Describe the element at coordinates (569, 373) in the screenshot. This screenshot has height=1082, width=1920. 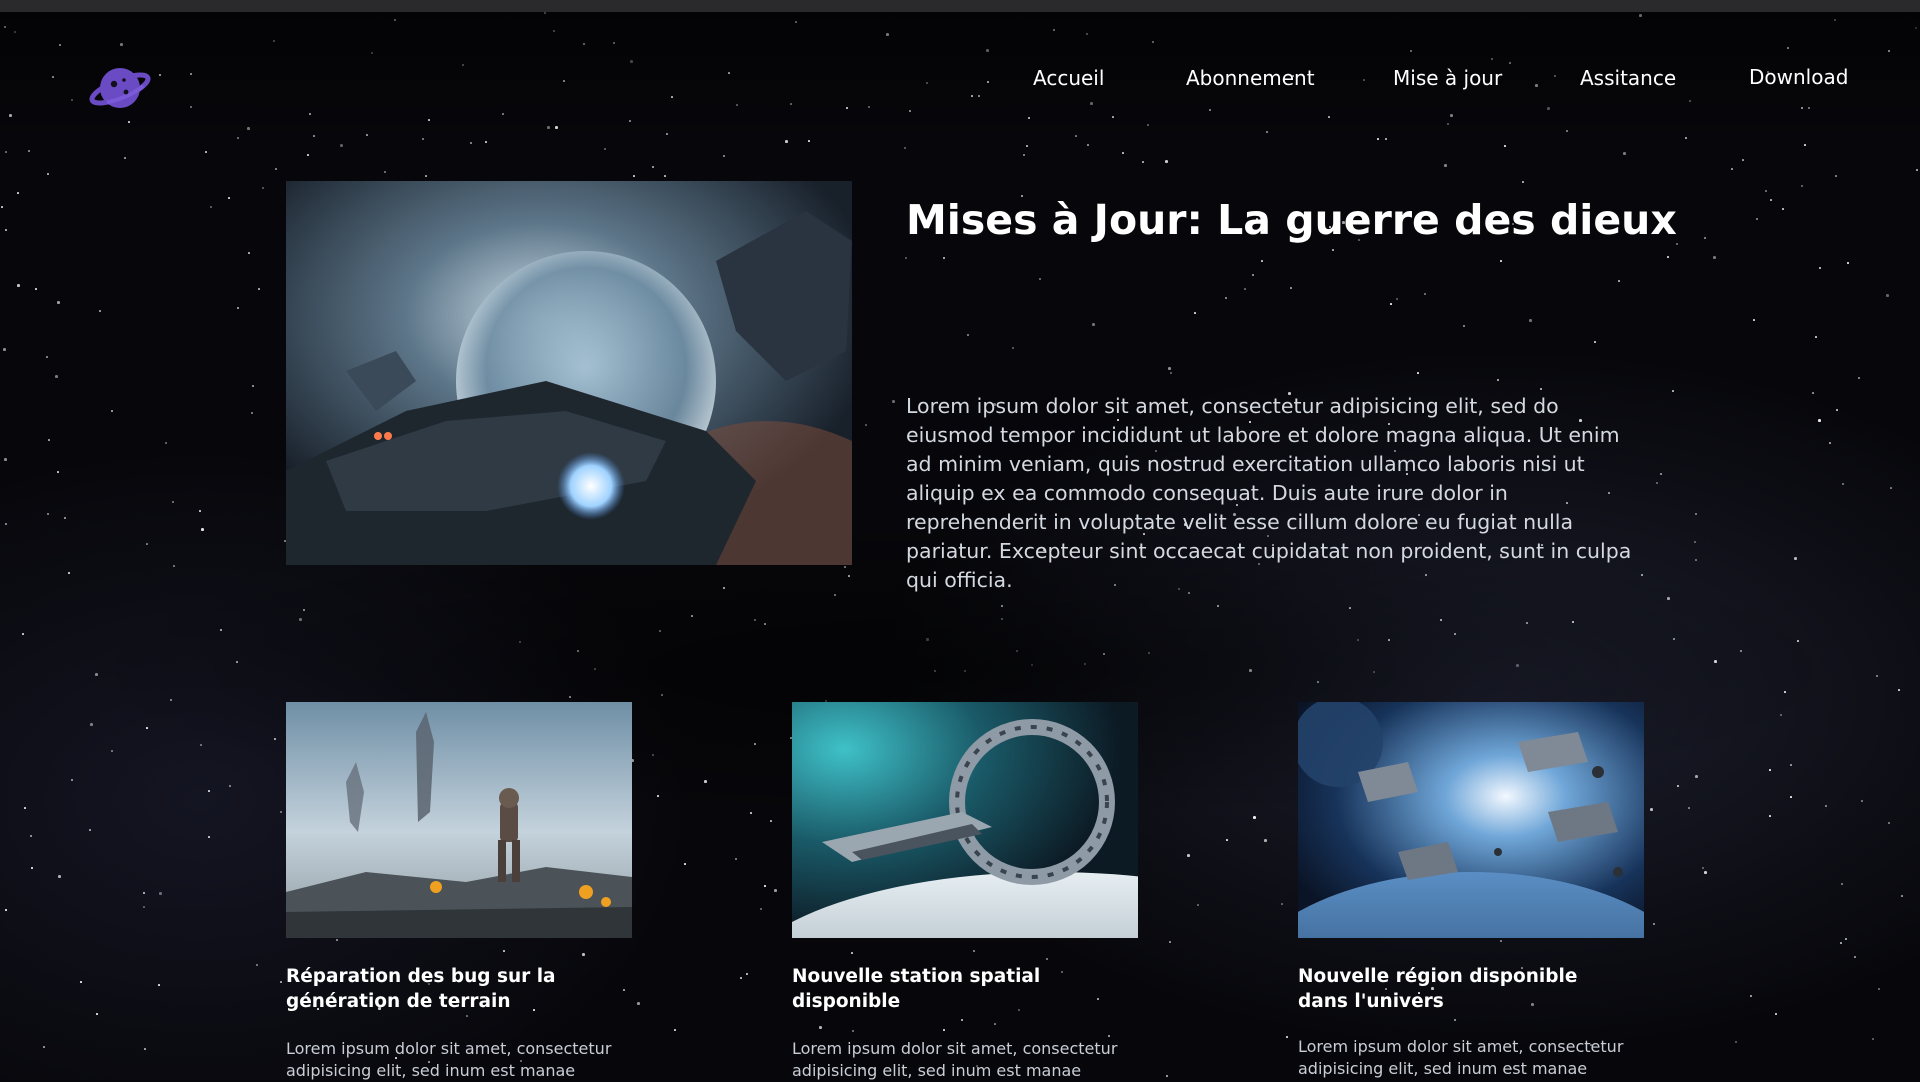
I see `hero-space-battle-image` at that location.